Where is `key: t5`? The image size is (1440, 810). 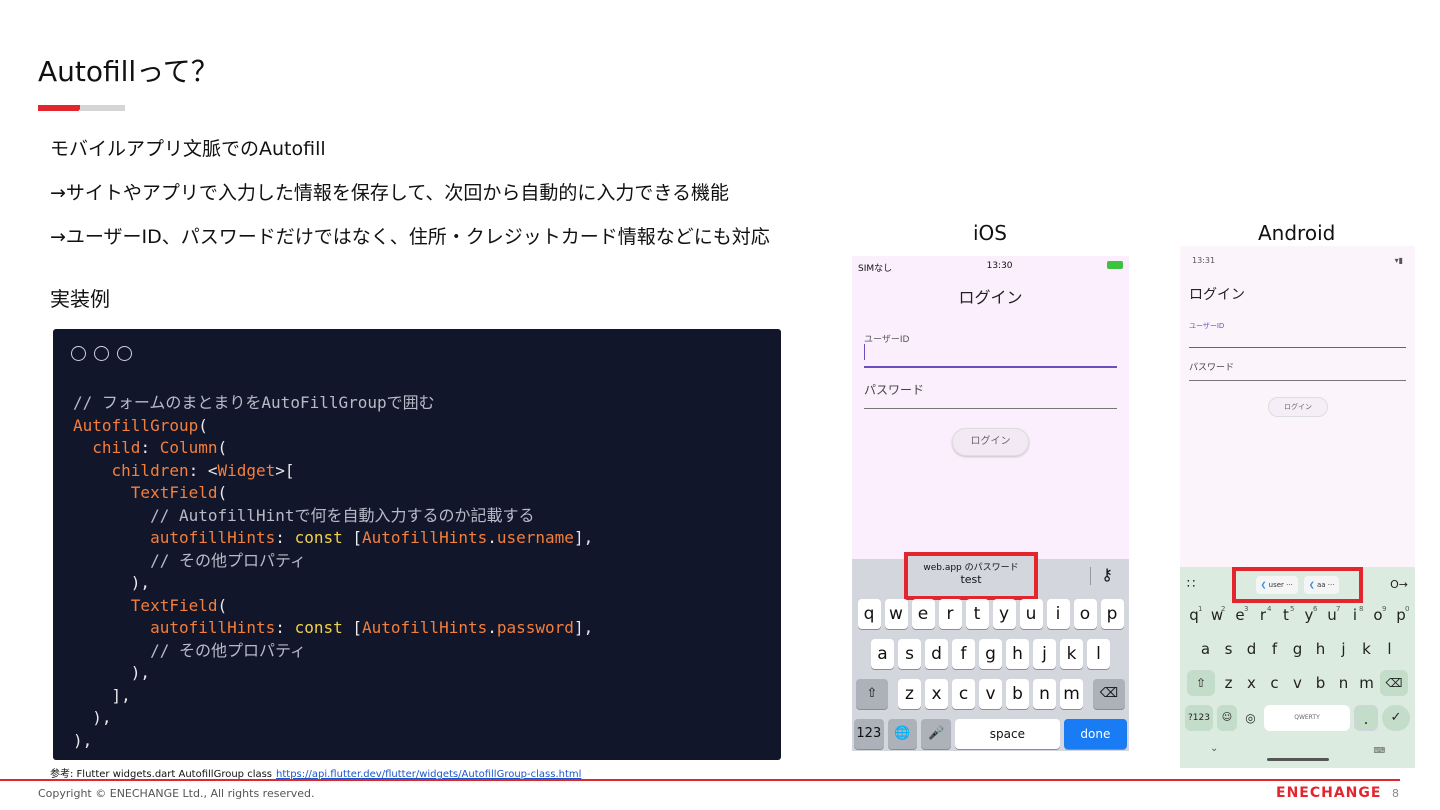 key: t5 is located at coordinates (1286, 615).